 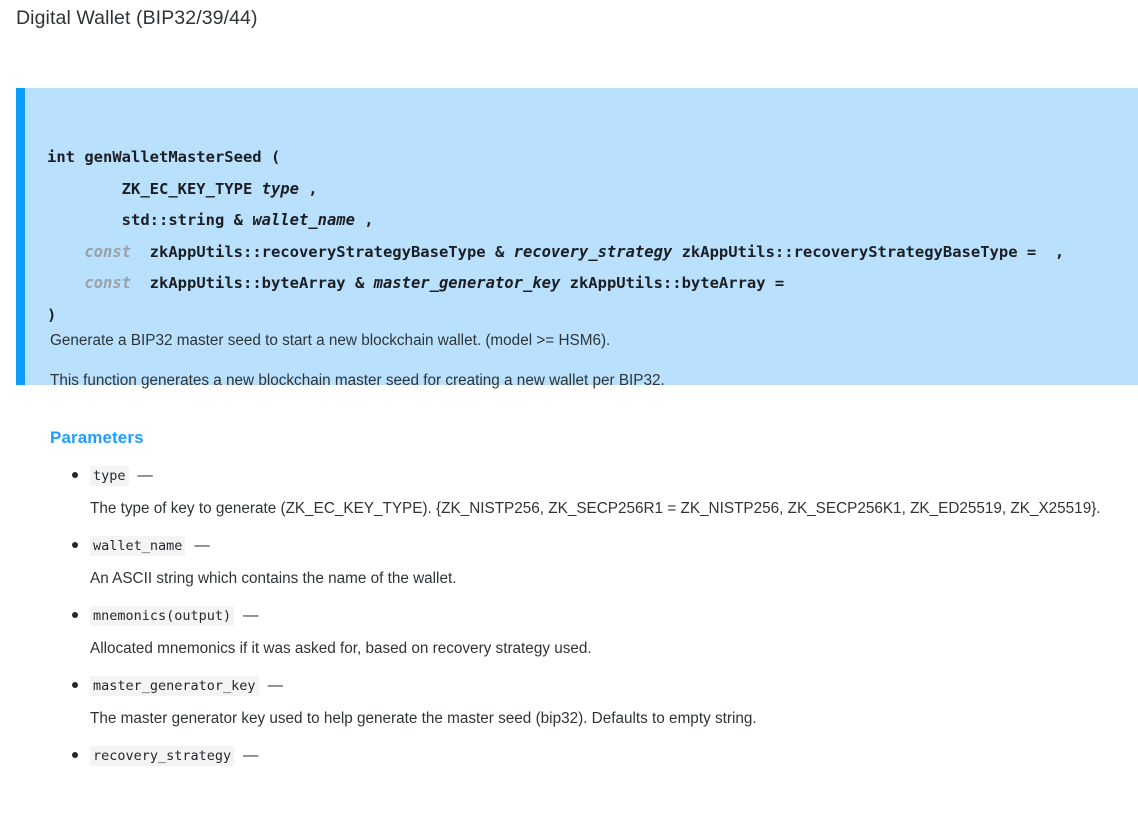 I want to click on code-text: ), so click(x=52, y=314).